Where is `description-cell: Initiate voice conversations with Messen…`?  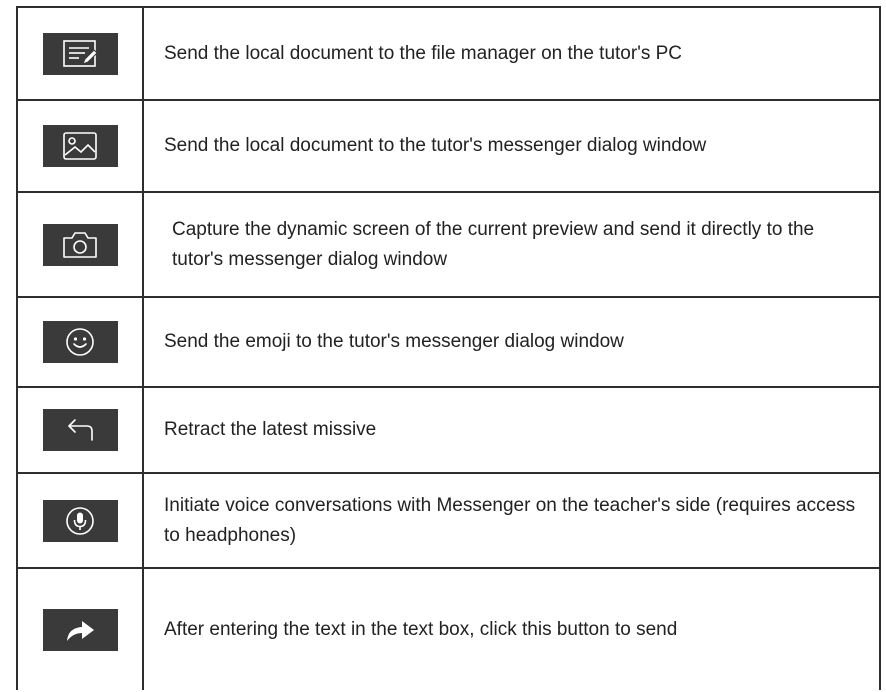 description-cell: Initiate voice conversations with Messen… is located at coordinates (510, 520).